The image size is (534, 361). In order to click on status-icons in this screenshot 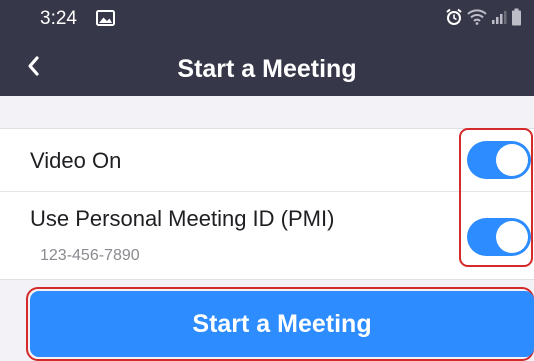, I will do `click(483, 17)`.